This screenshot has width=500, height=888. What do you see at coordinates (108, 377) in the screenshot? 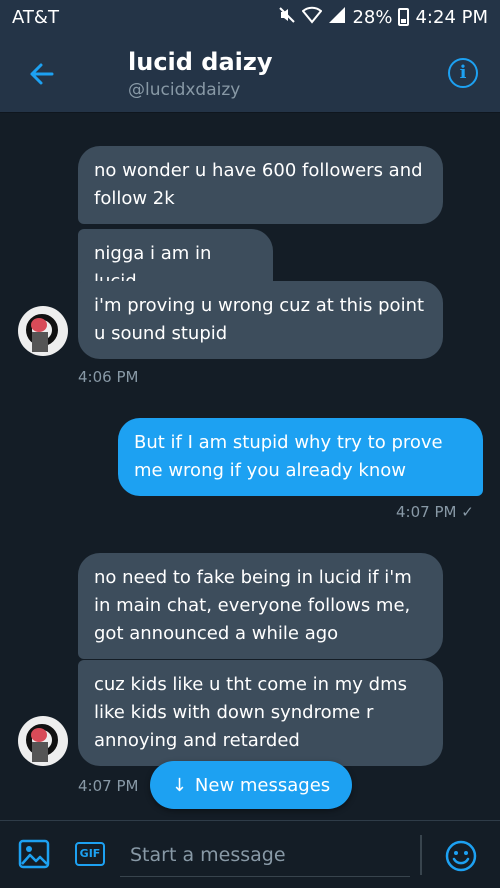
I see `message-timestamp: 4:06 PM` at bounding box center [108, 377].